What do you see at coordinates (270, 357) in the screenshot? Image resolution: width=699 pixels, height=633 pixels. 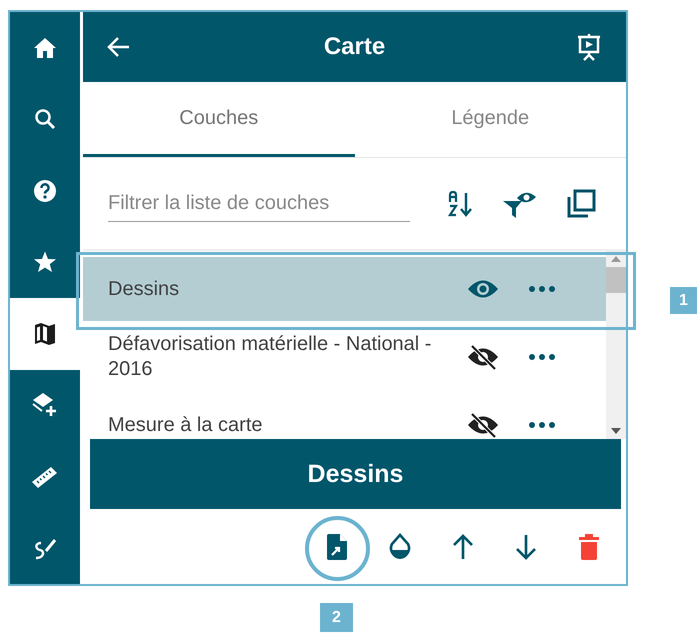 I see `layer-name: Défavorisation matérielle - National - 2016` at bounding box center [270, 357].